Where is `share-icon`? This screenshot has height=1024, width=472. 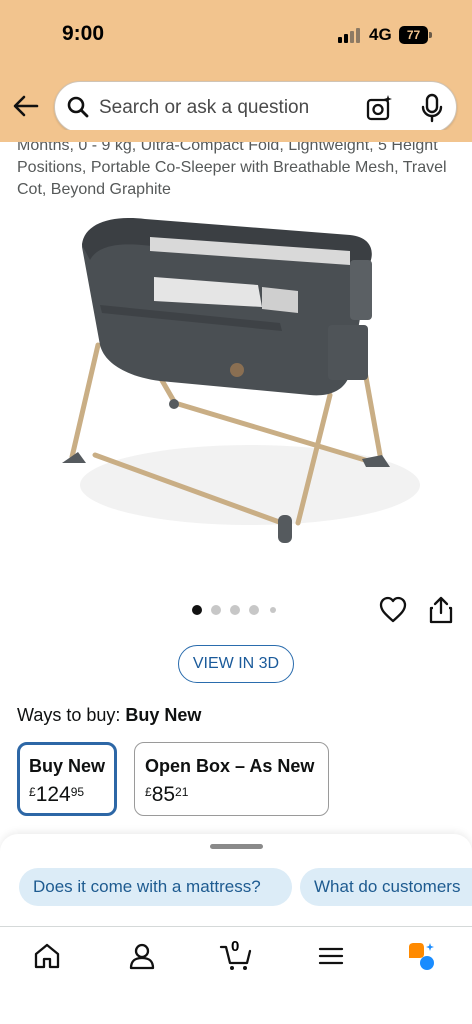
share-icon is located at coordinates (441, 610).